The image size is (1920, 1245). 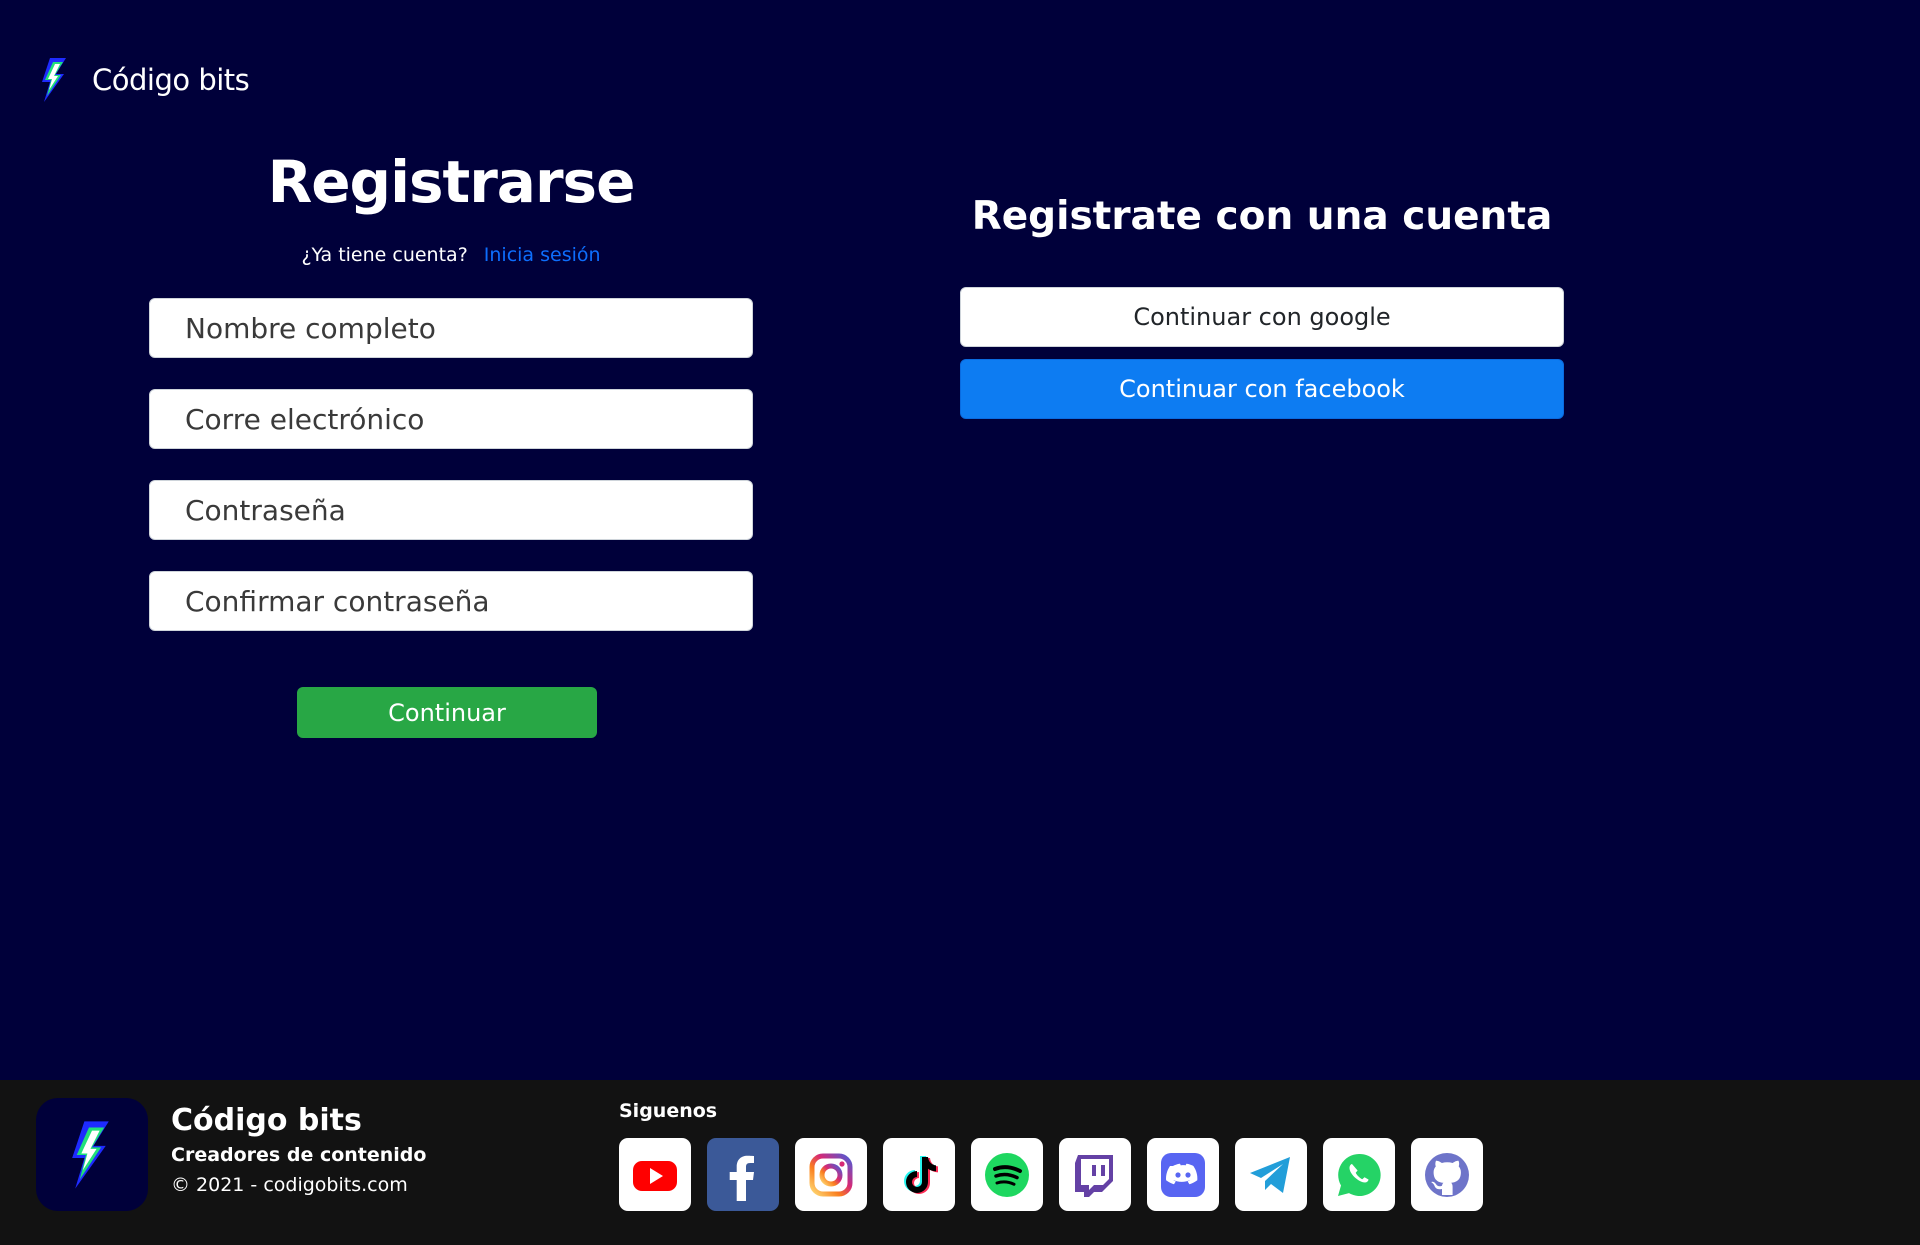 I want to click on facebook-icon, so click(x=741, y=1178).